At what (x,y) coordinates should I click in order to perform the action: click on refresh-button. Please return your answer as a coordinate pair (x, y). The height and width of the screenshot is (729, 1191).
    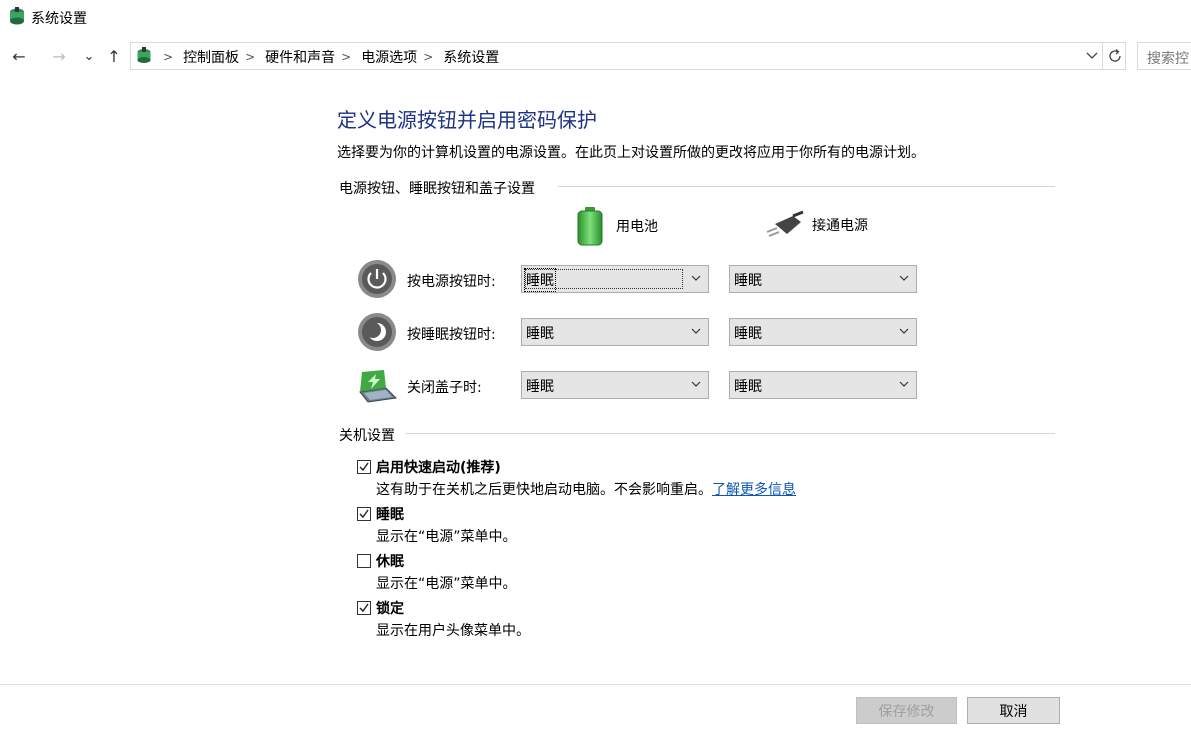
    Looking at the image, I should click on (1114, 56).